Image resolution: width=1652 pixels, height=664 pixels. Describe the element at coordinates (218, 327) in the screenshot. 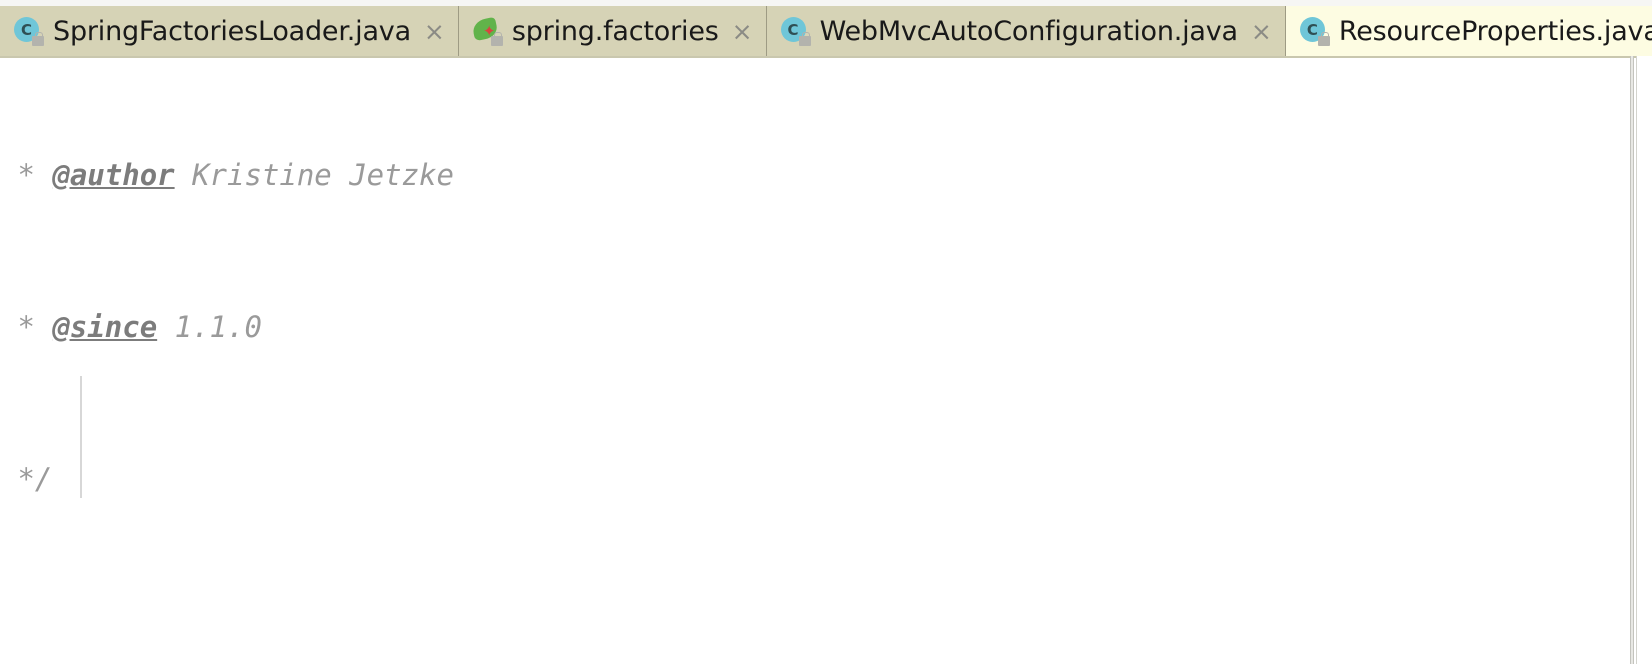

I see `javadoc-since-value: 1.1.0` at that location.